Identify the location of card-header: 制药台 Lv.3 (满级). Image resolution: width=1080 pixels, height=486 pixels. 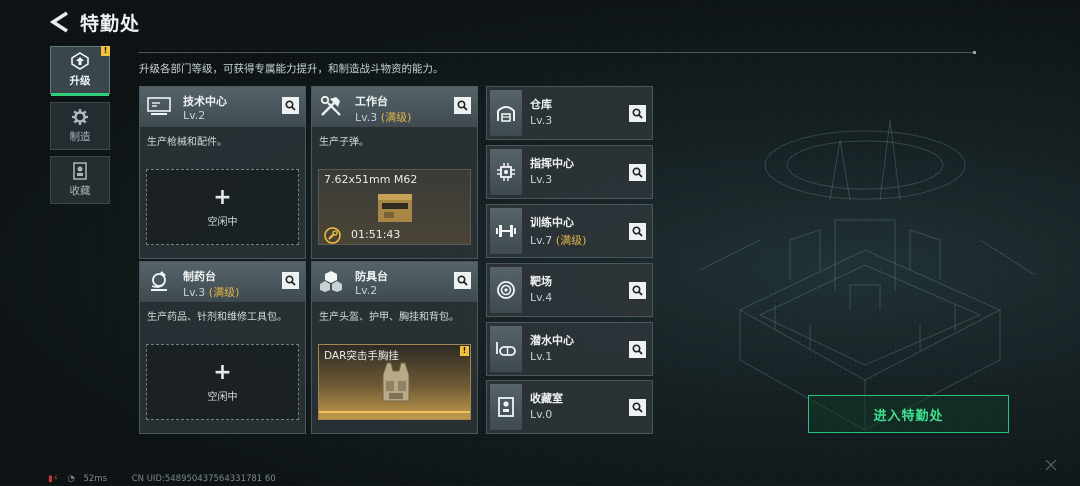
(222, 282).